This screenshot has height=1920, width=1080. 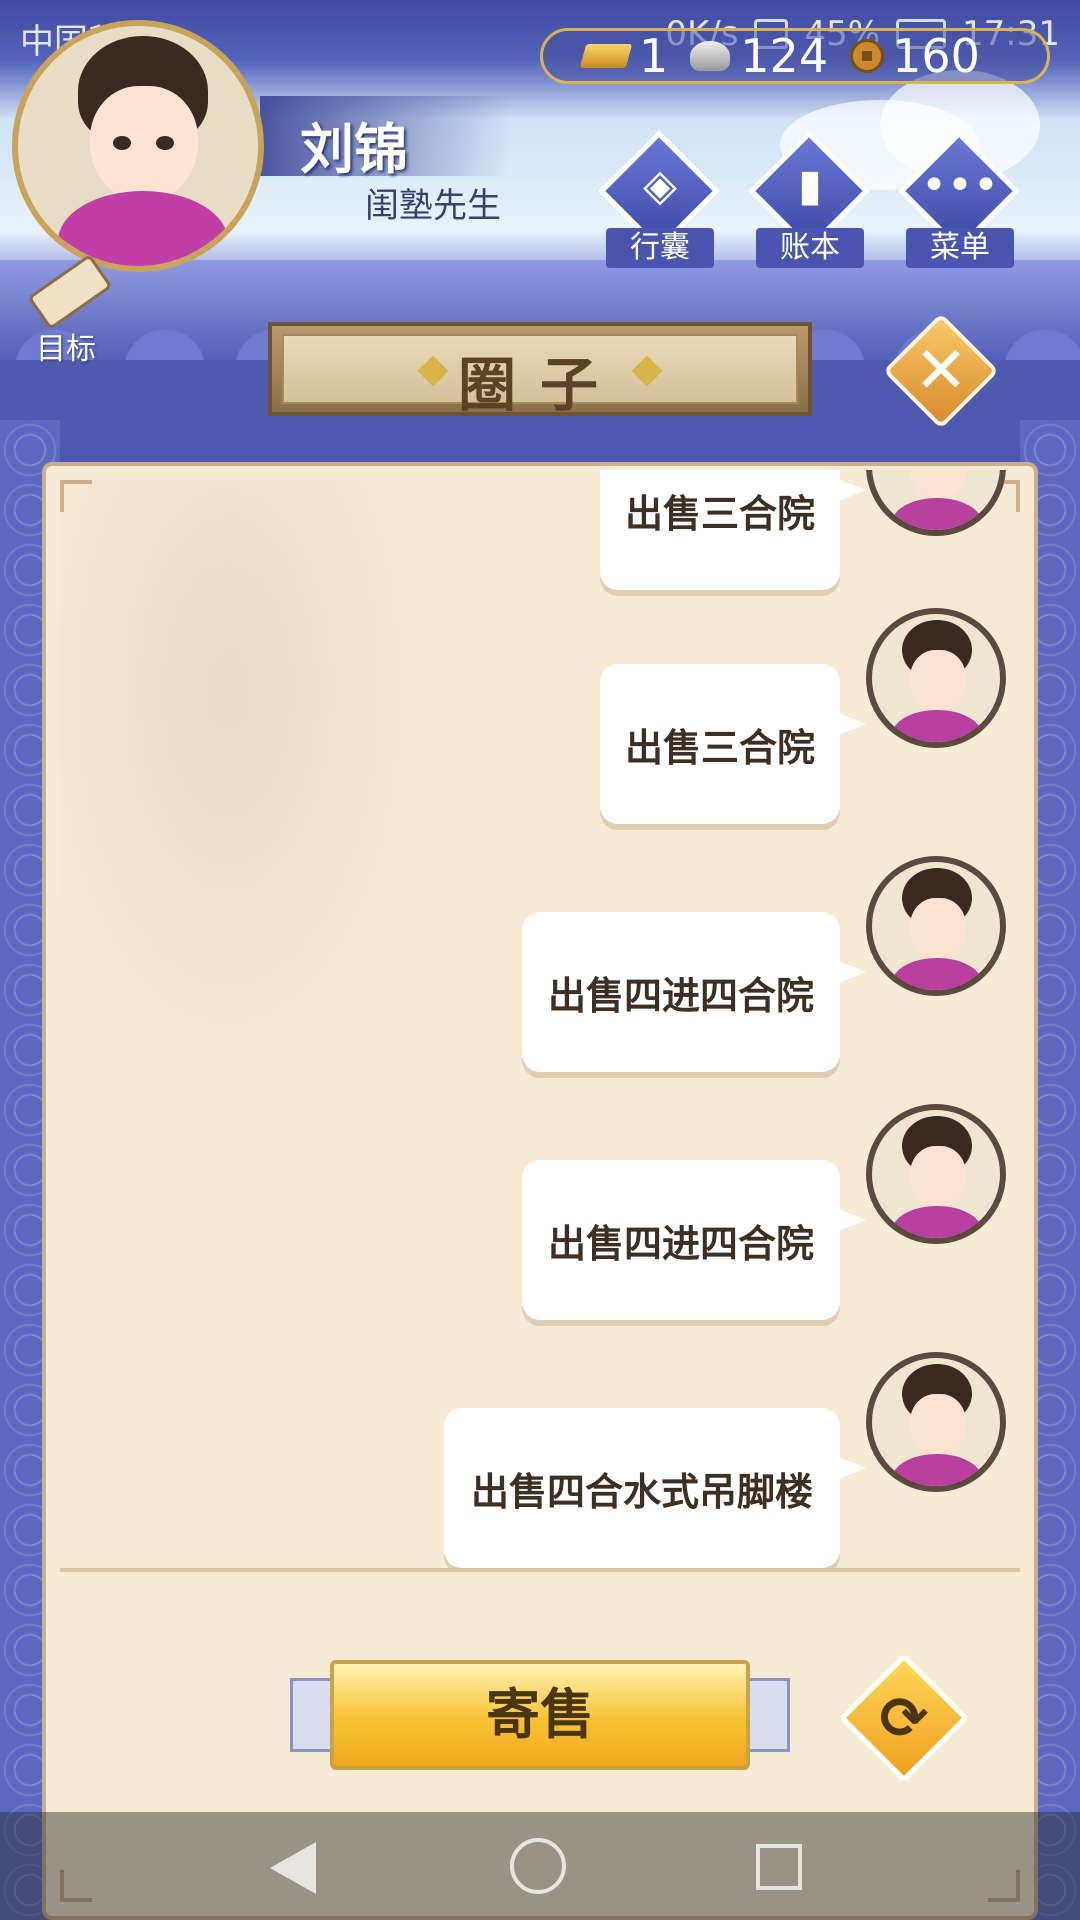 I want to click on bag-icon: ◈, so click(x=660, y=185).